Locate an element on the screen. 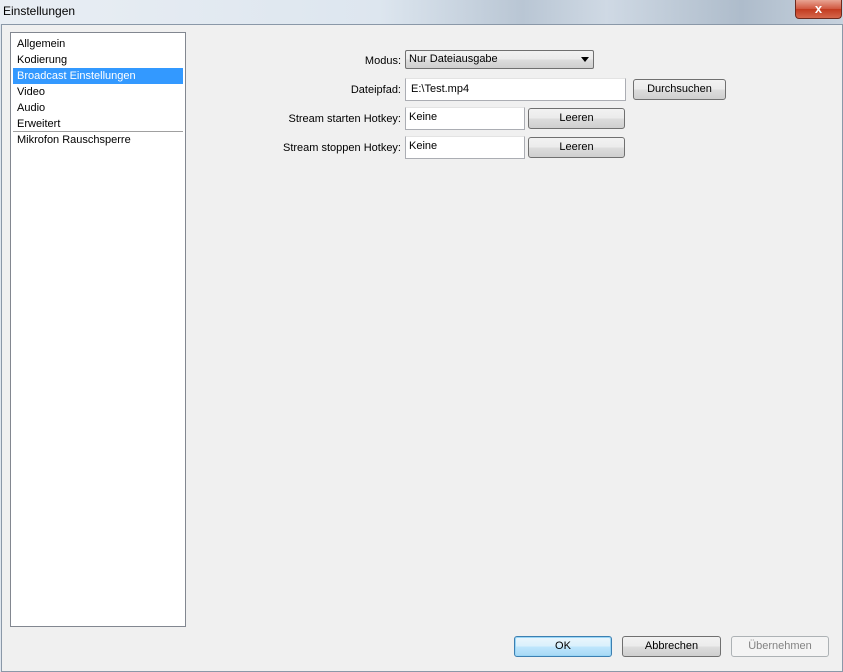 The image size is (843, 672). sidebar-item-allgemein: Allgemein is located at coordinates (98, 44).